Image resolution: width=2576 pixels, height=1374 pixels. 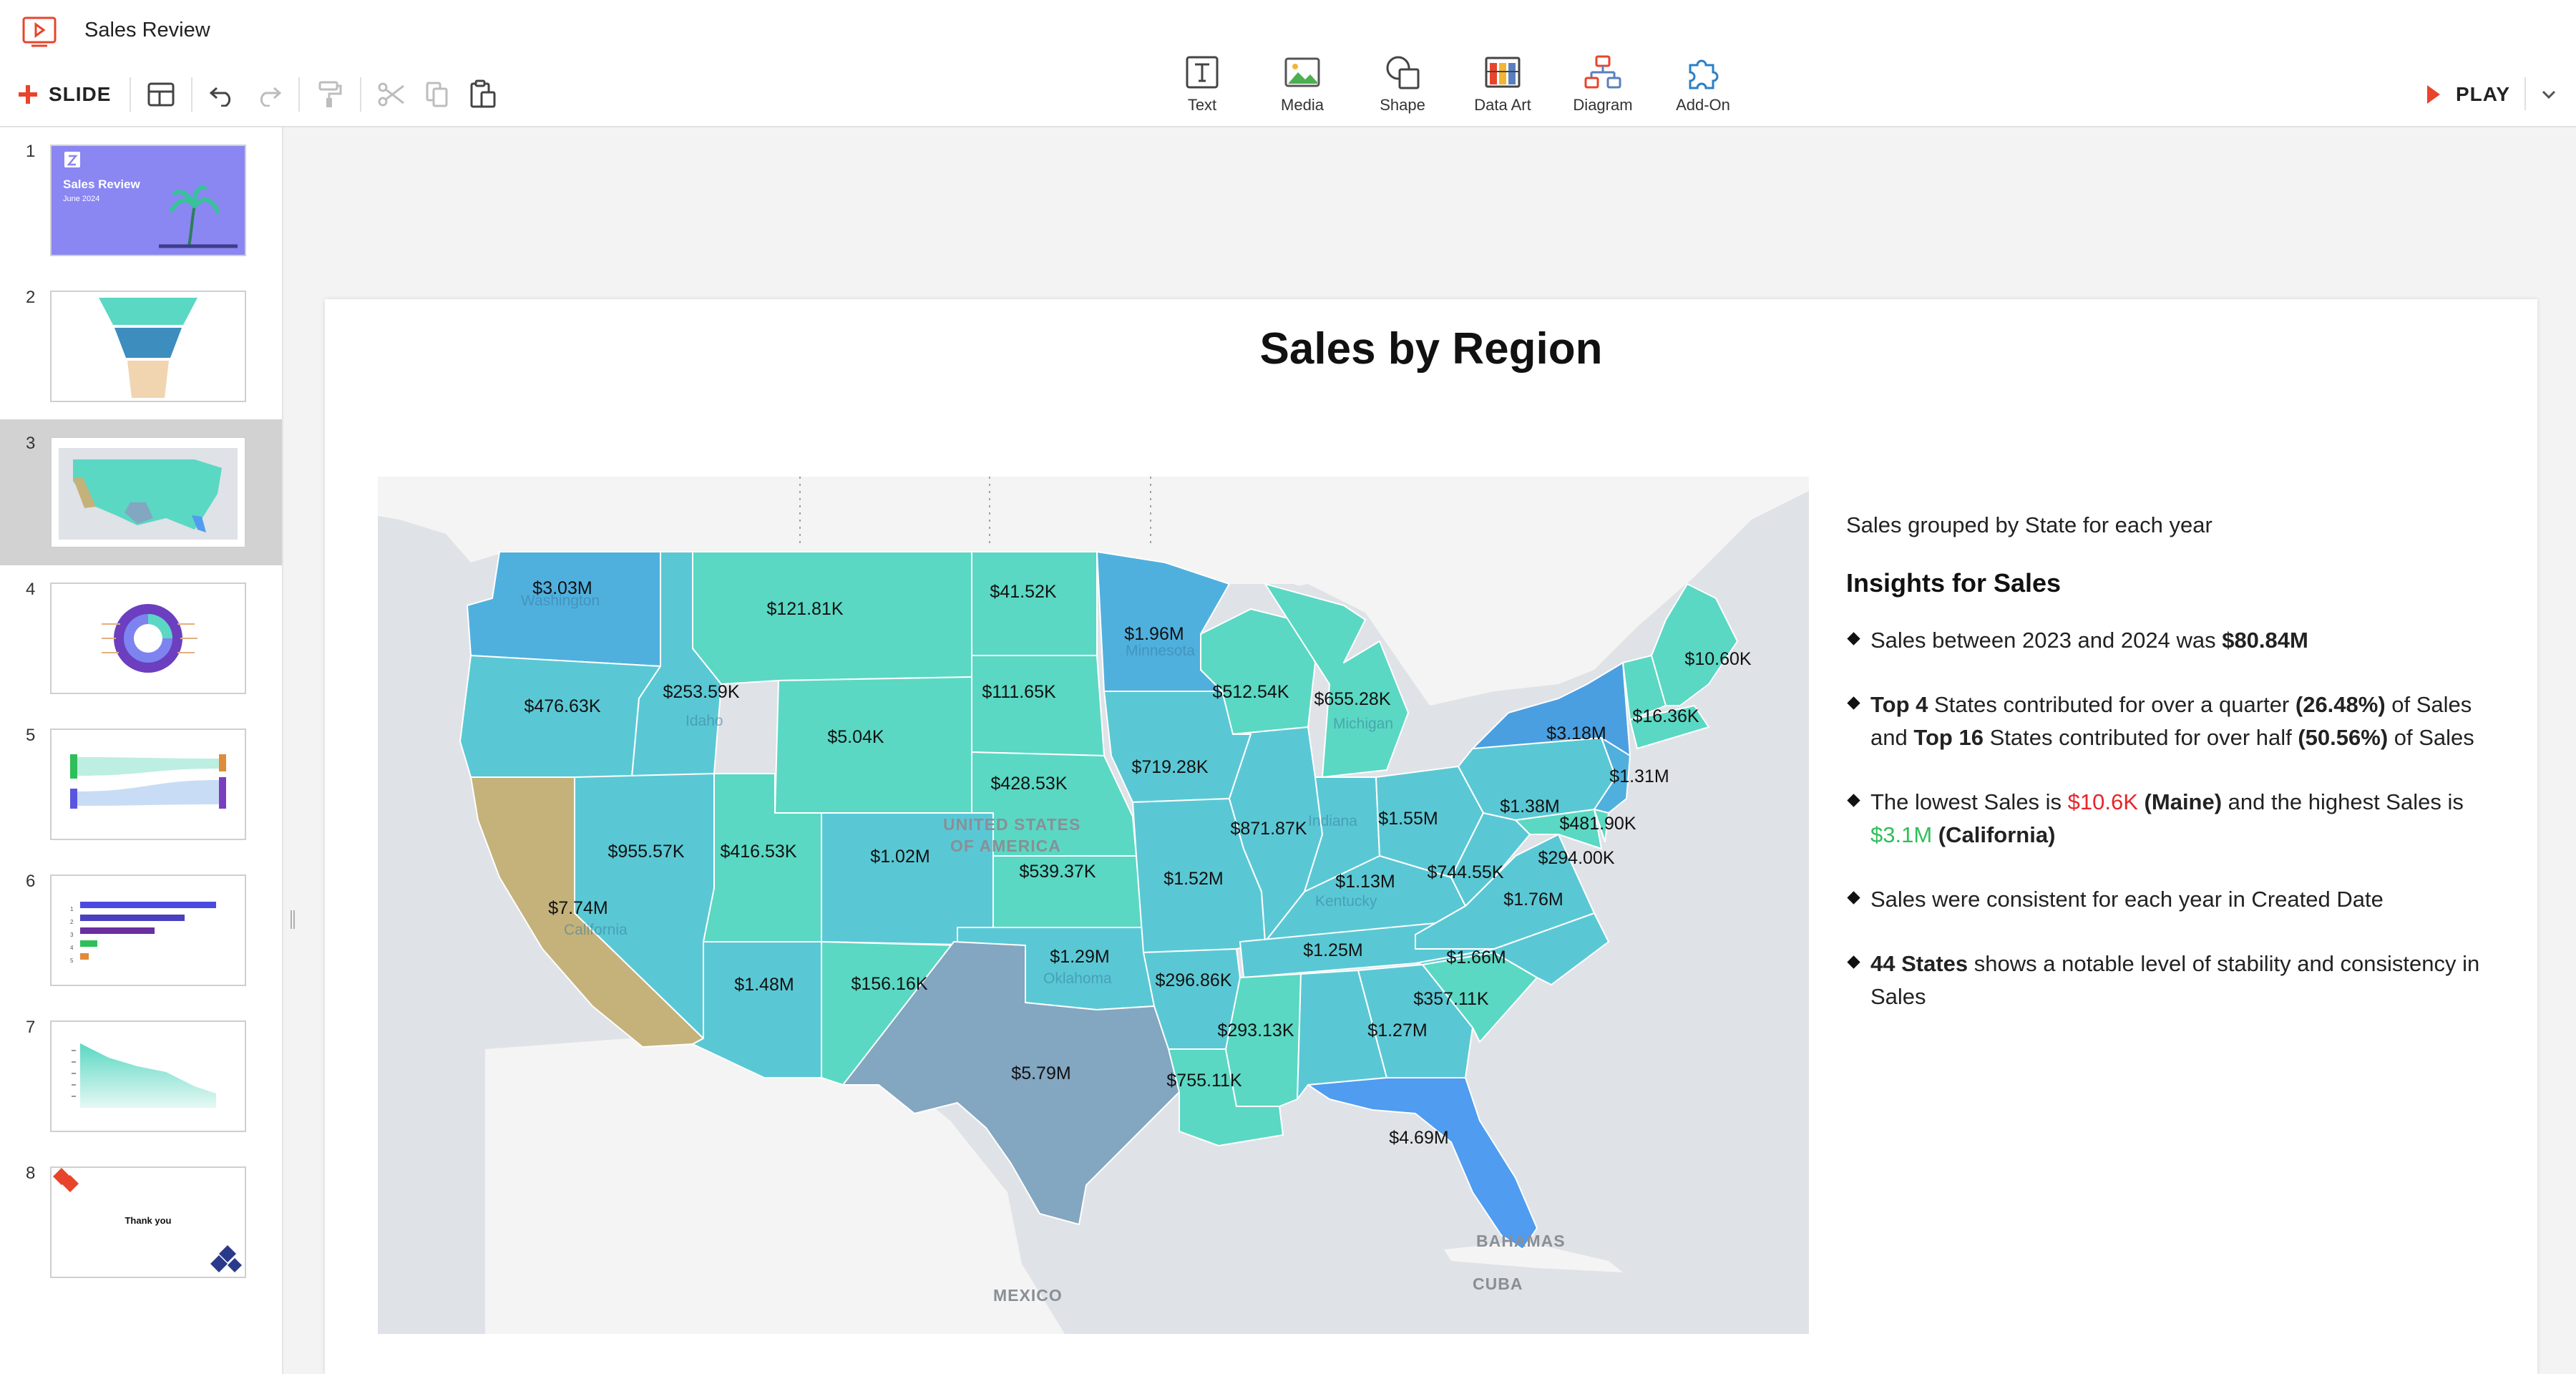 I want to click on slide-thumbnail-1: Sales Review June 2024, so click(x=148, y=200).